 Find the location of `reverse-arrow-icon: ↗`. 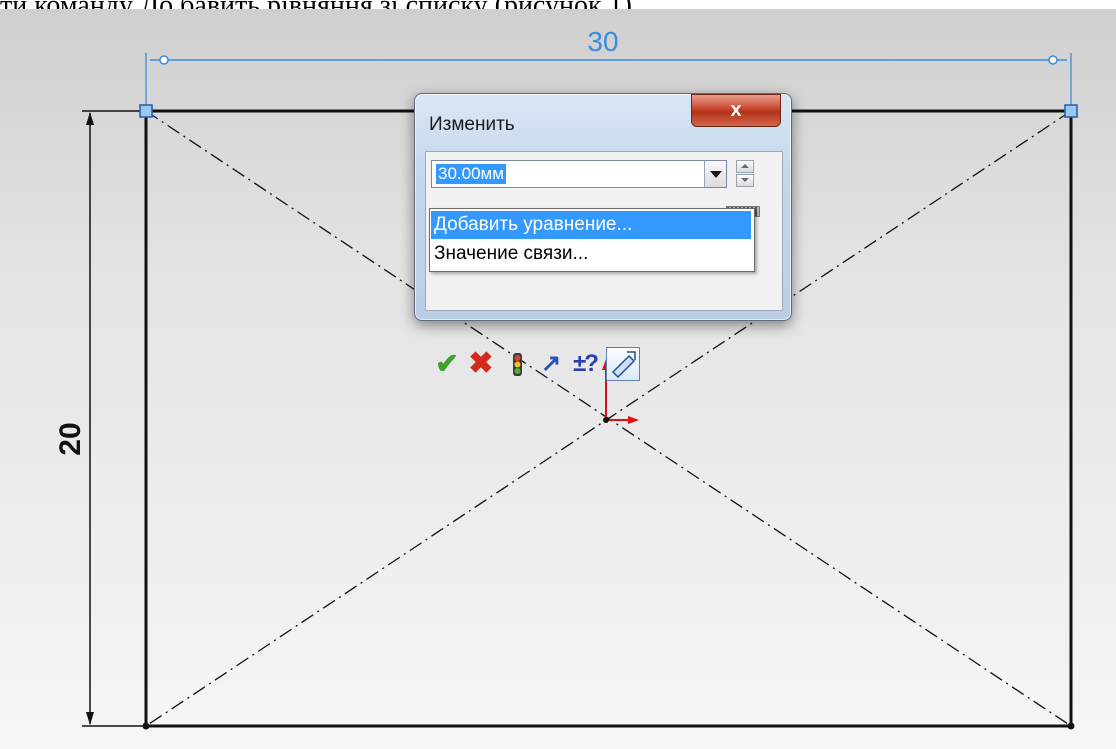

reverse-arrow-icon: ↗ is located at coordinates (551, 363).